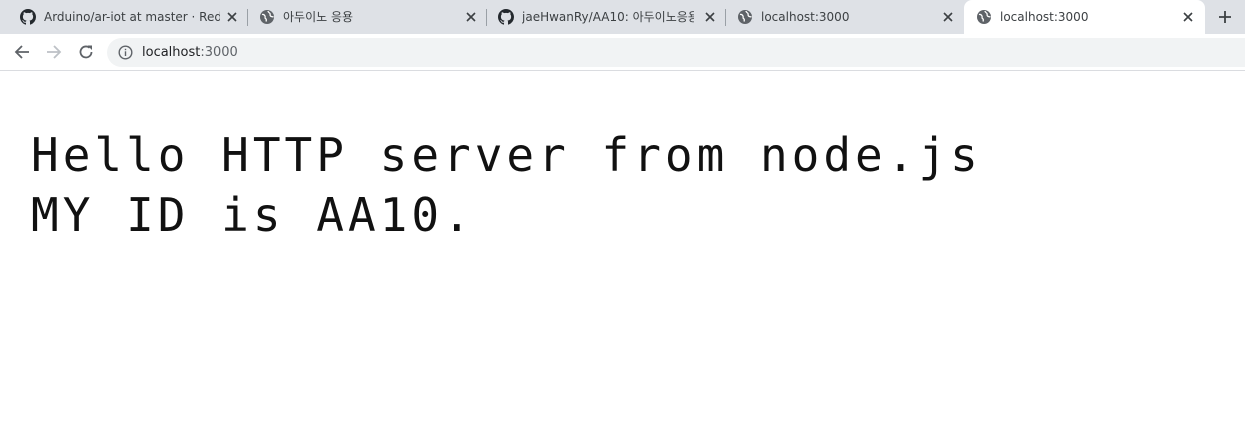  What do you see at coordinates (253, 215) in the screenshot?
I see `id-text: MY ID is AA10.` at bounding box center [253, 215].